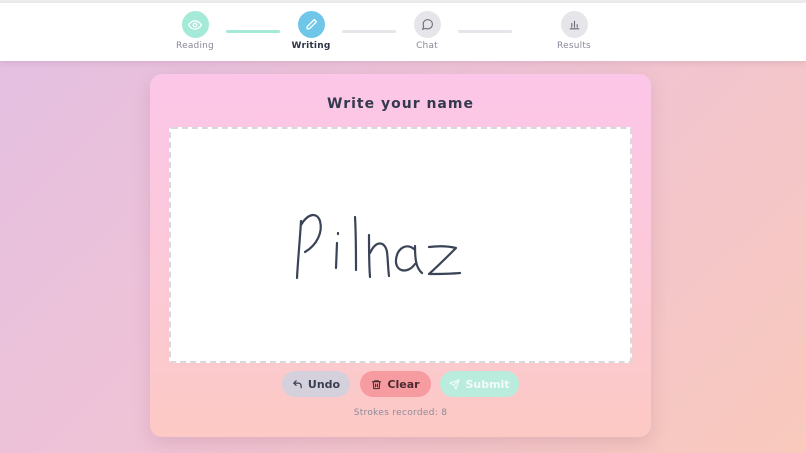  I want to click on step-chat-circle, so click(427, 24).